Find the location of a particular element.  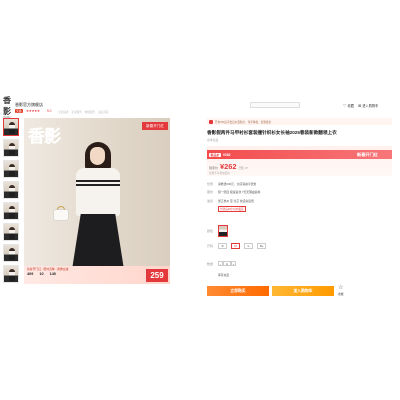

thumbnail-list is located at coordinates (12, 202).